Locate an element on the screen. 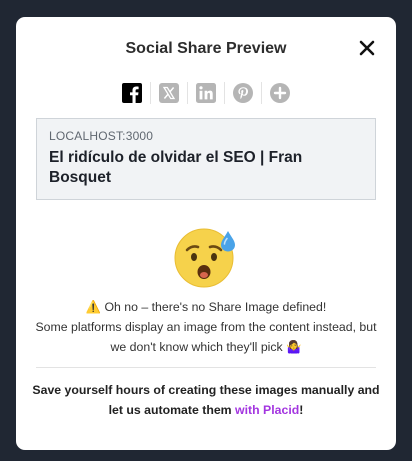 The height and width of the screenshot is (461, 412). facebook-icon is located at coordinates (132, 93).